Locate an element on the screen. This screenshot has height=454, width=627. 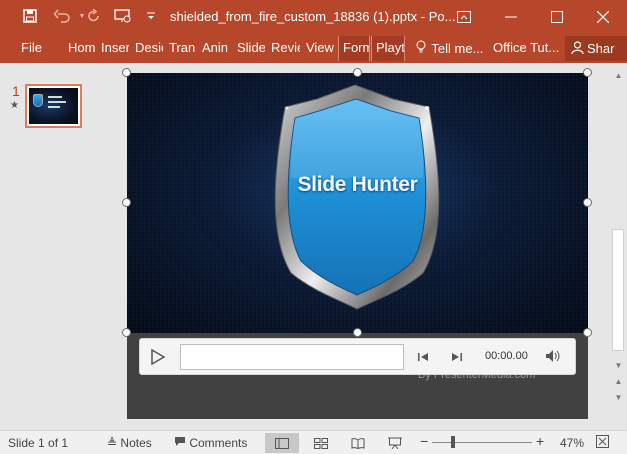
speaker-icon is located at coordinates (553, 356).